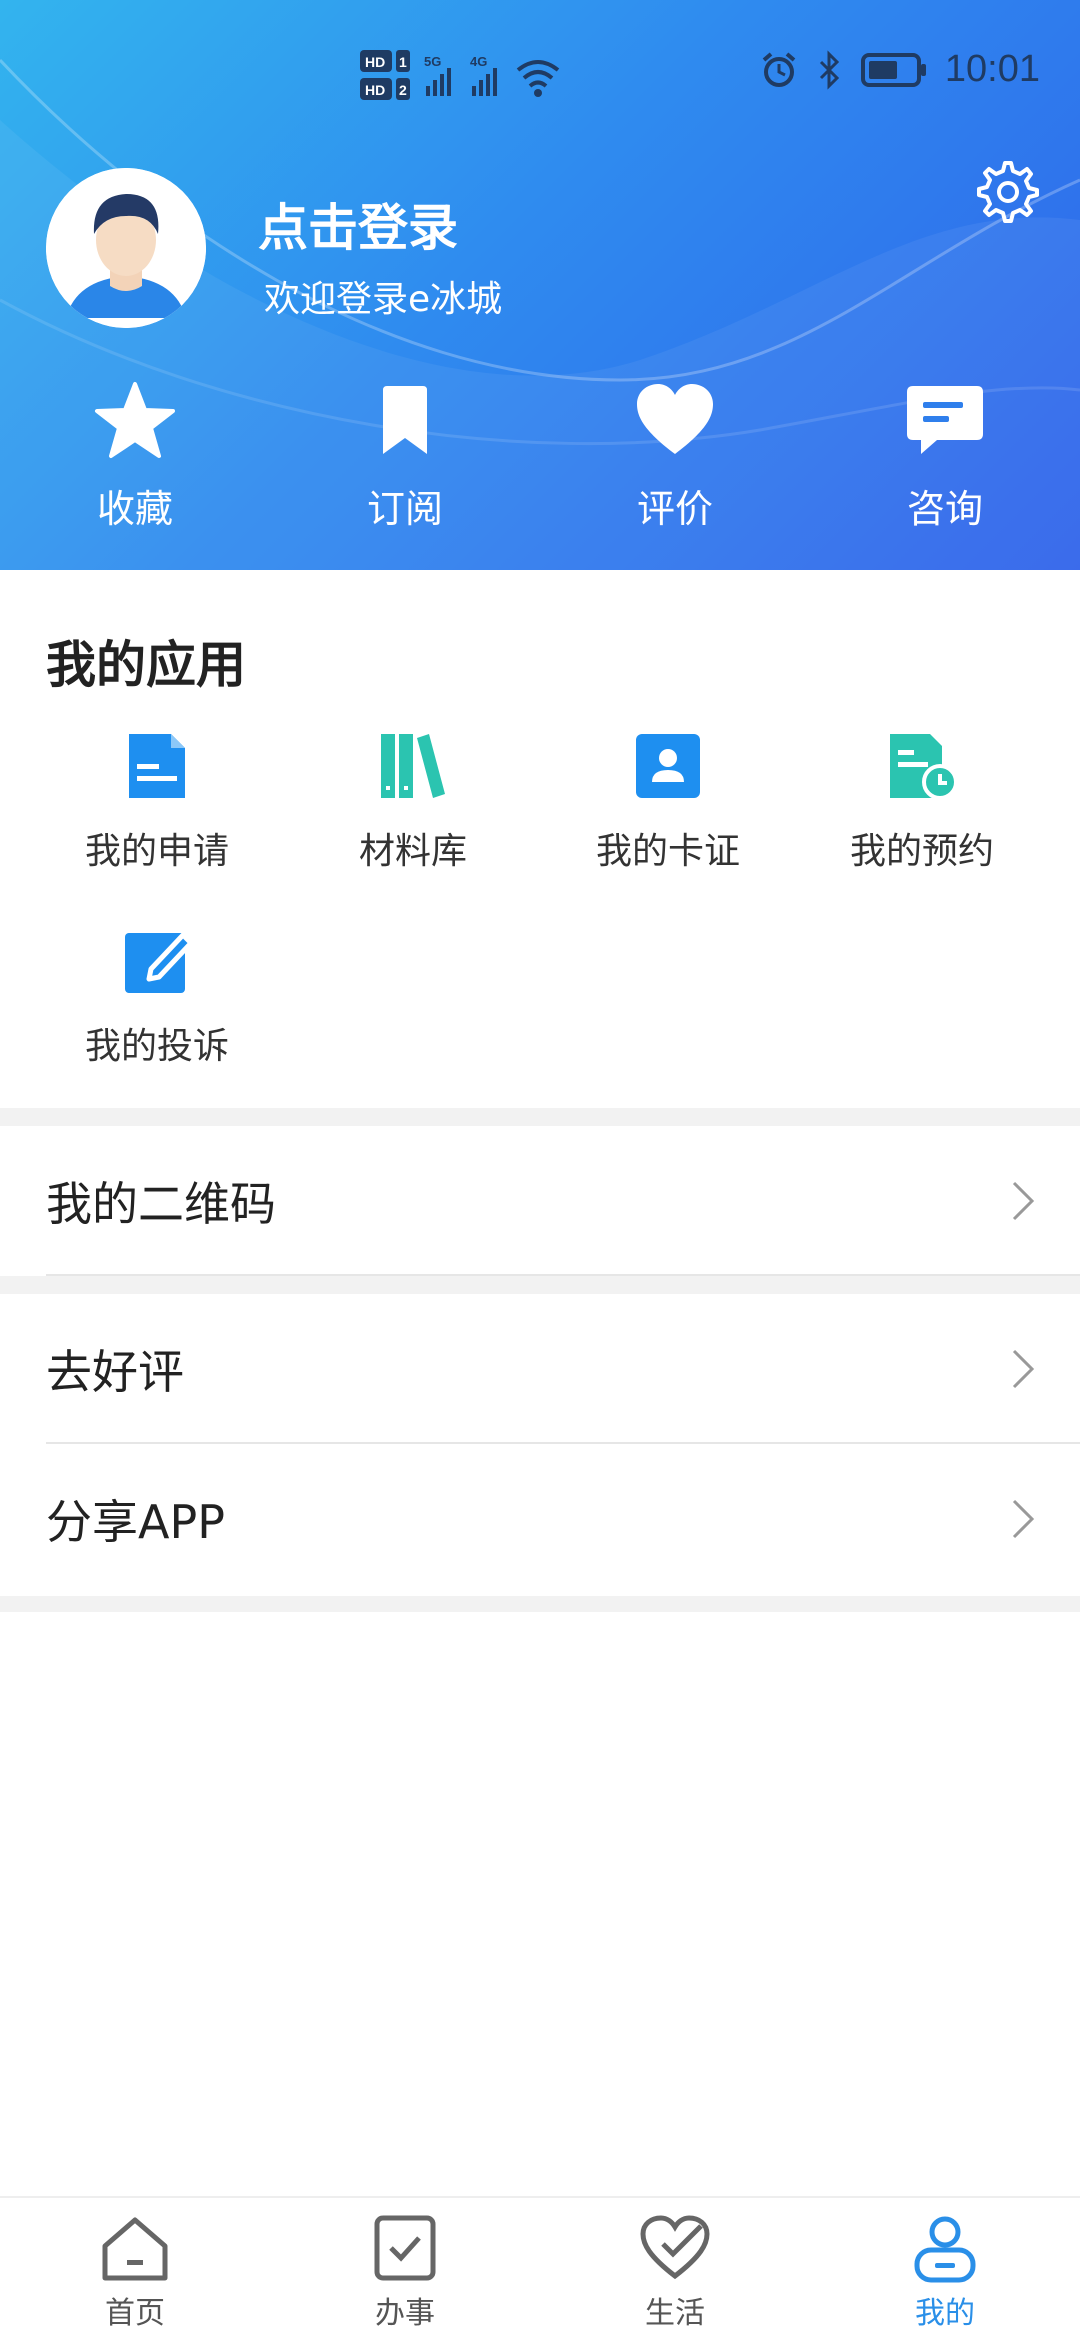  I want to click on bookmark-icon, so click(405, 420).